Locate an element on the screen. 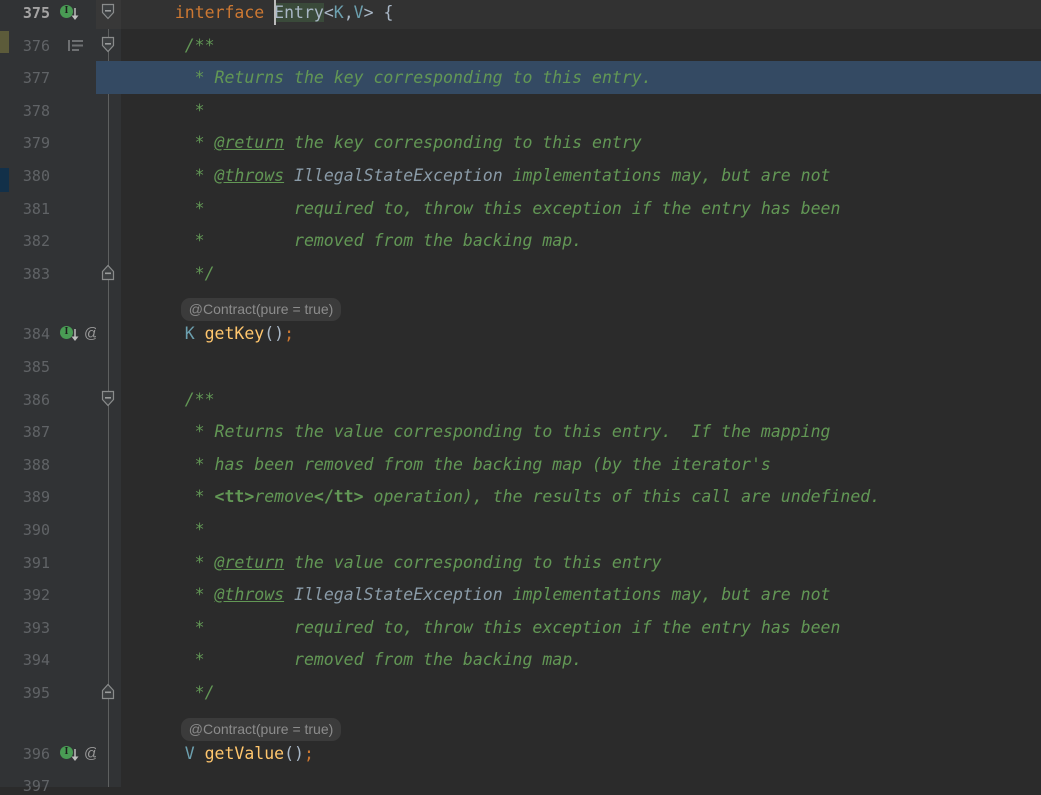 This screenshot has height=795, width=1041. code-token: < is located at coordinates (328, 12).